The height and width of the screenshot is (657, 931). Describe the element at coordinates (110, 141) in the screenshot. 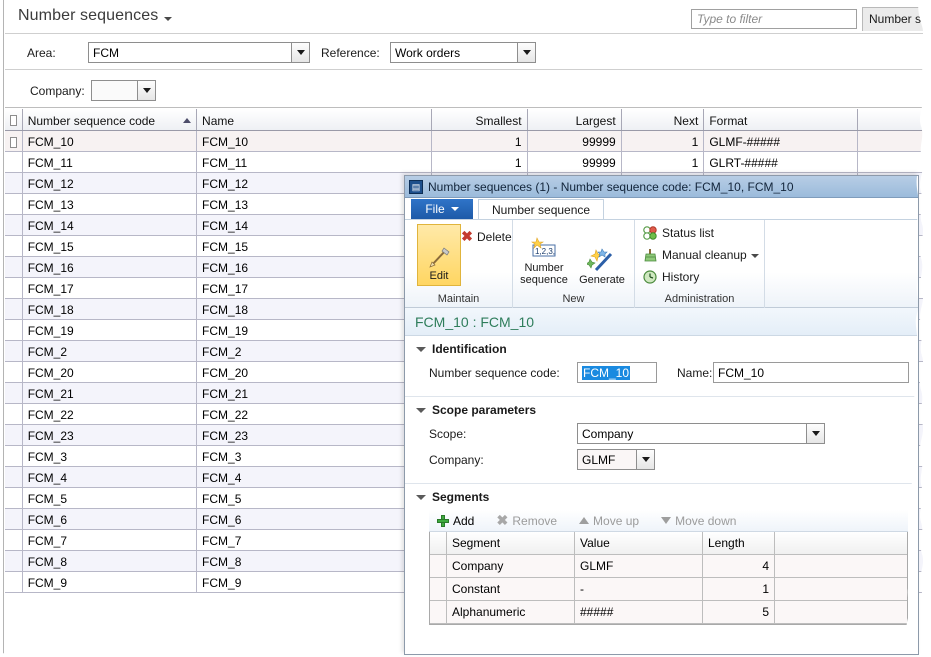

I see `row-cell-code: FCM_10` at that location.